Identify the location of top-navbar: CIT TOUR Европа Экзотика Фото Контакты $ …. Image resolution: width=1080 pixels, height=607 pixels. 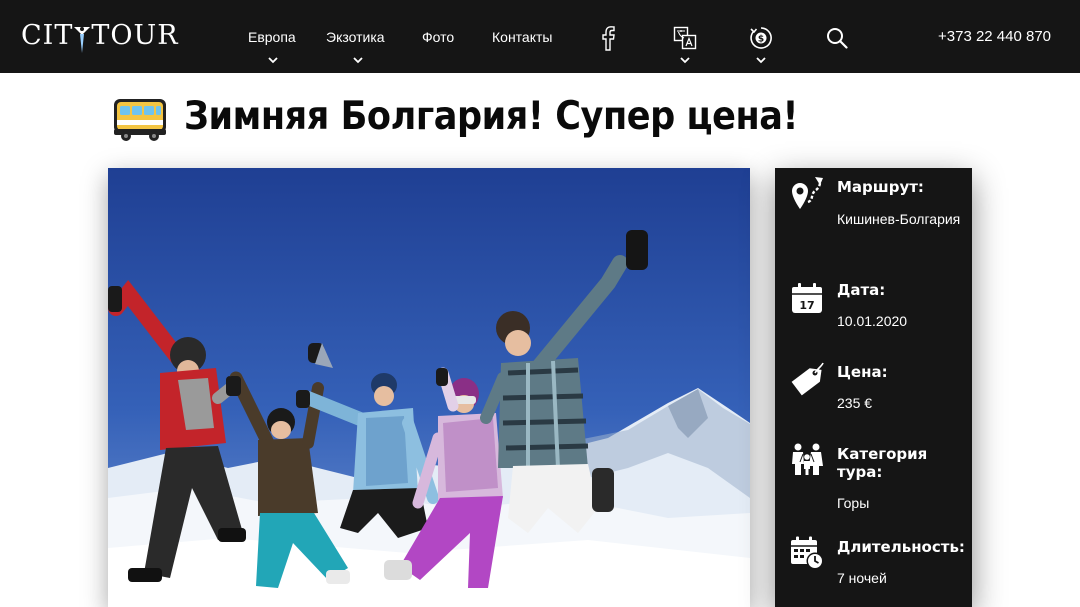
(540, 36).